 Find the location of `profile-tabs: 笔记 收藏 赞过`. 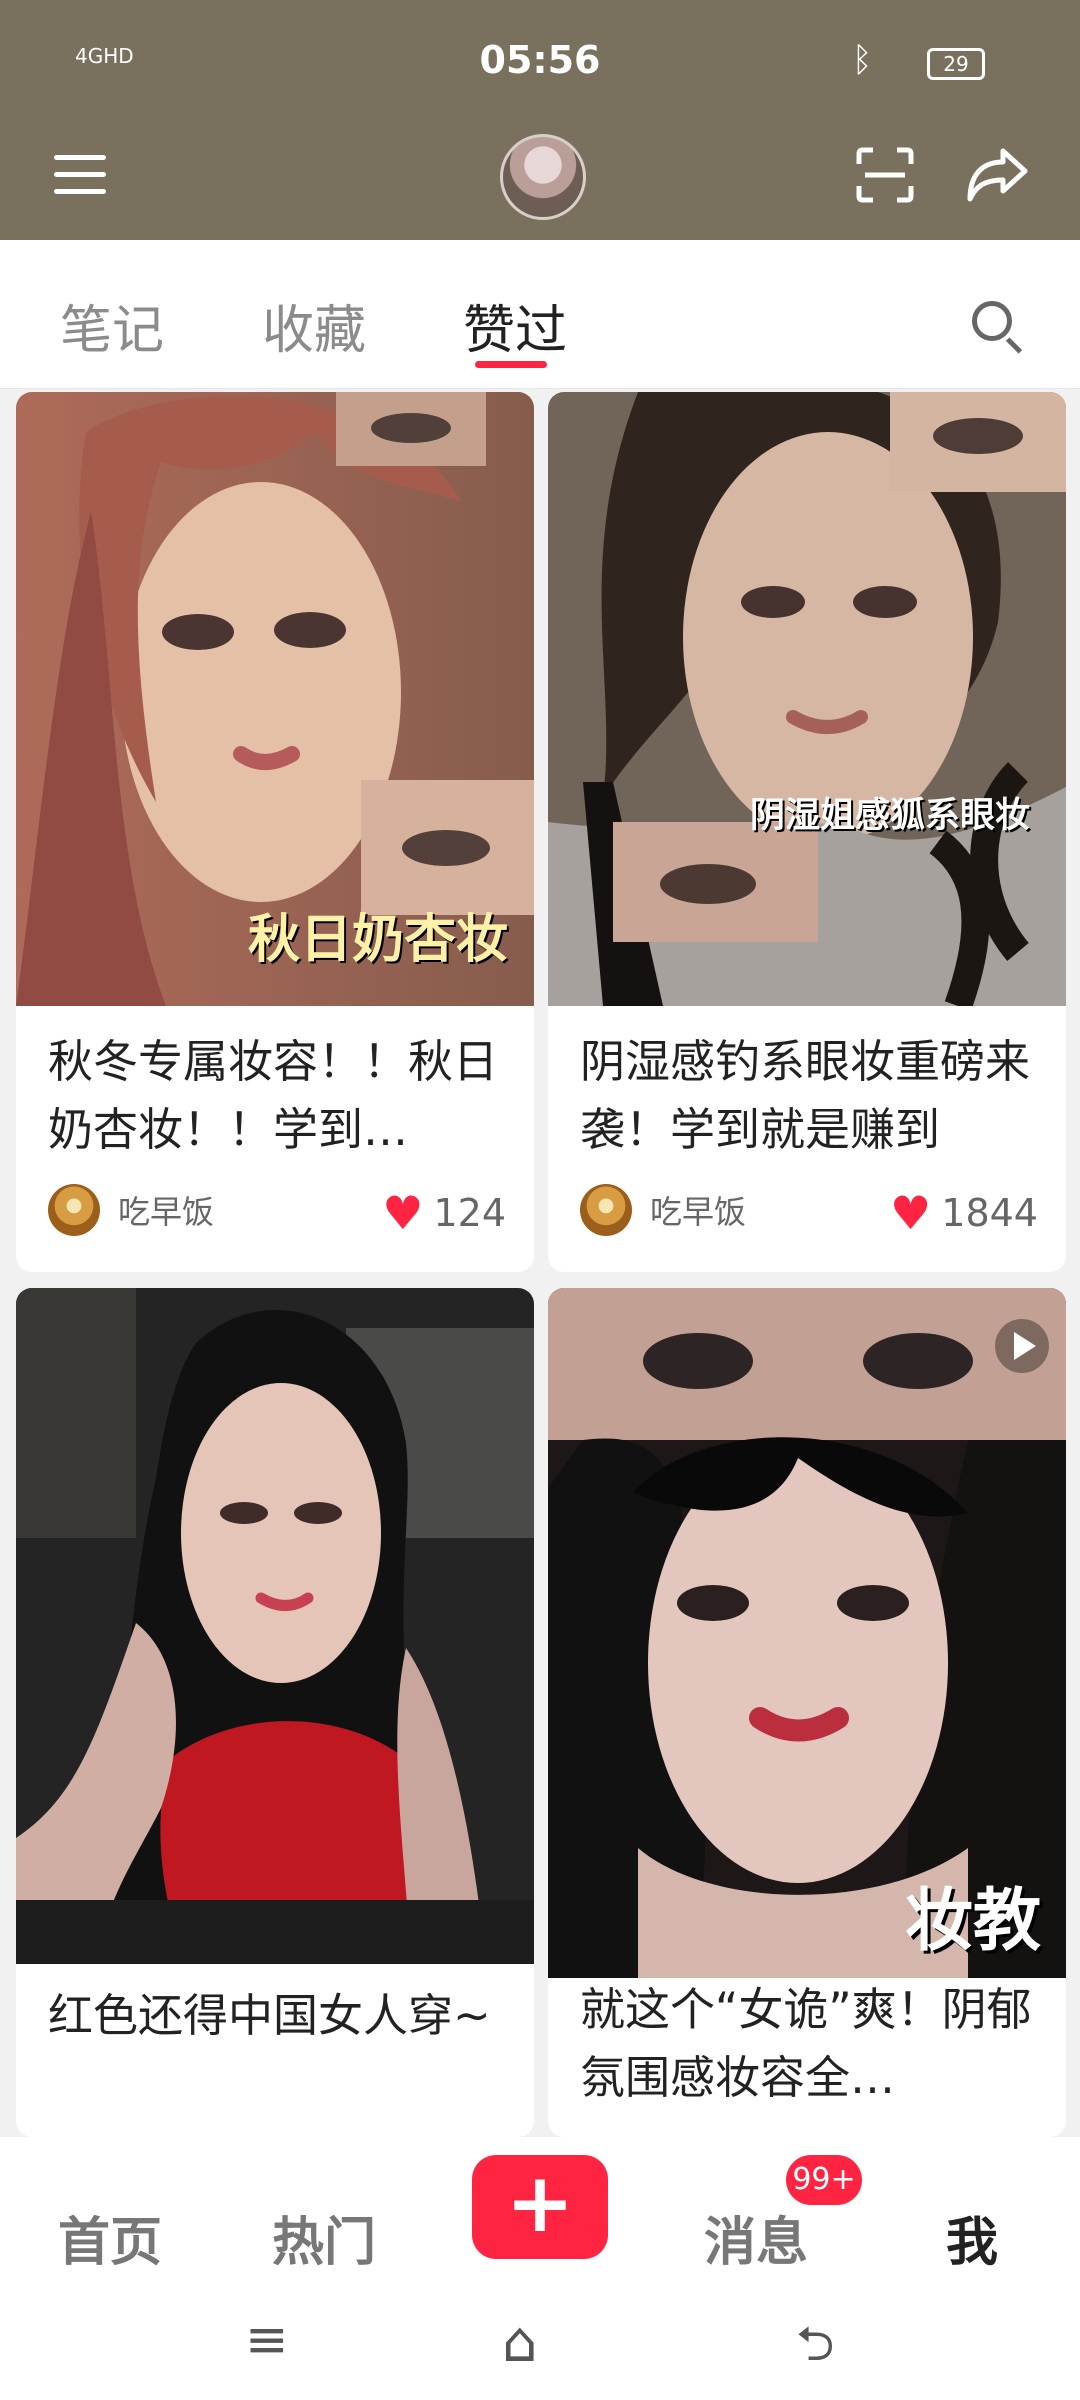

profile-tabs: 笔记 收藏 赞过 is located at coordinates (540, 314).